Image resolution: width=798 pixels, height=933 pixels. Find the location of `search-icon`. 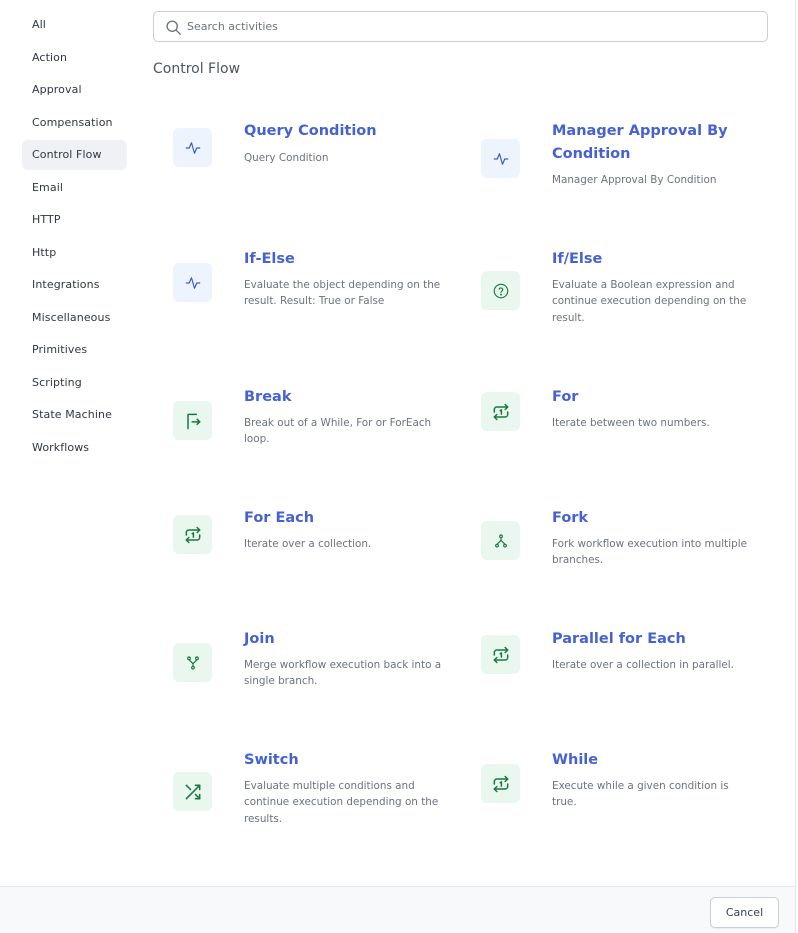

search-icon is located at coordinates (173, 27).